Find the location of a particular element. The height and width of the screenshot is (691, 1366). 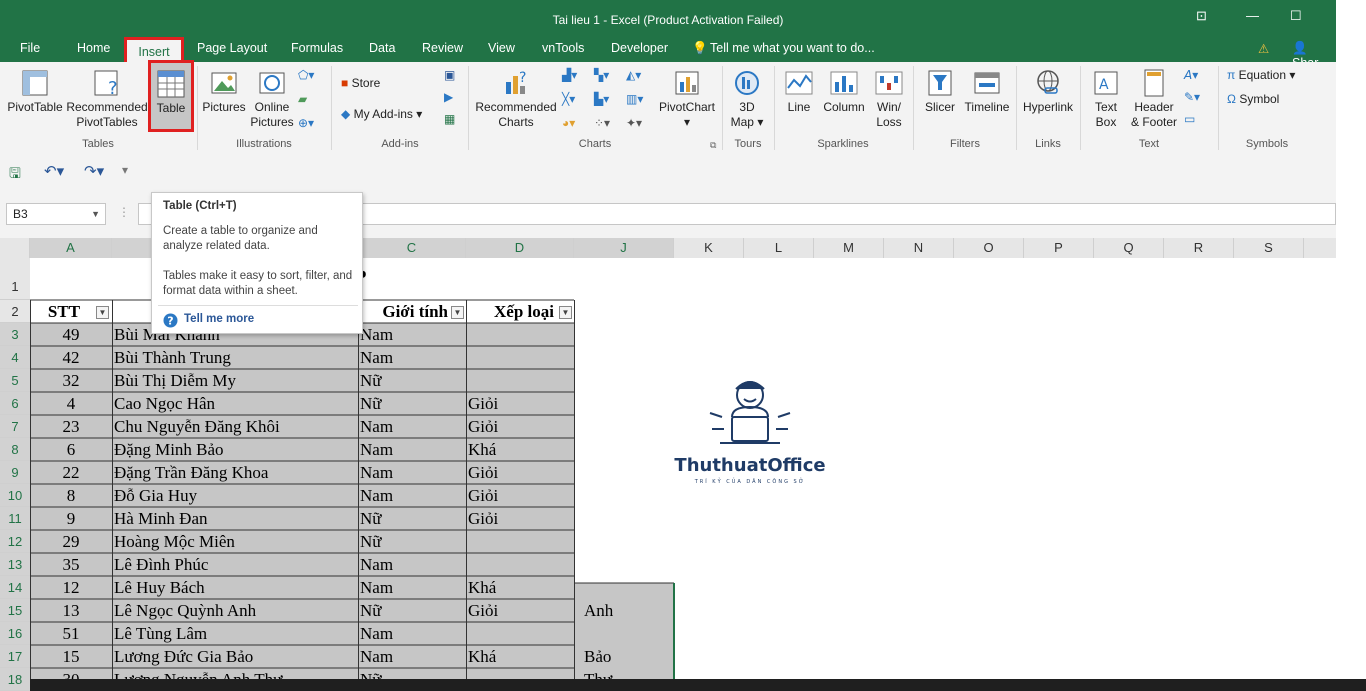

cell-extra: Bảo is located at coordinates (629, 656).